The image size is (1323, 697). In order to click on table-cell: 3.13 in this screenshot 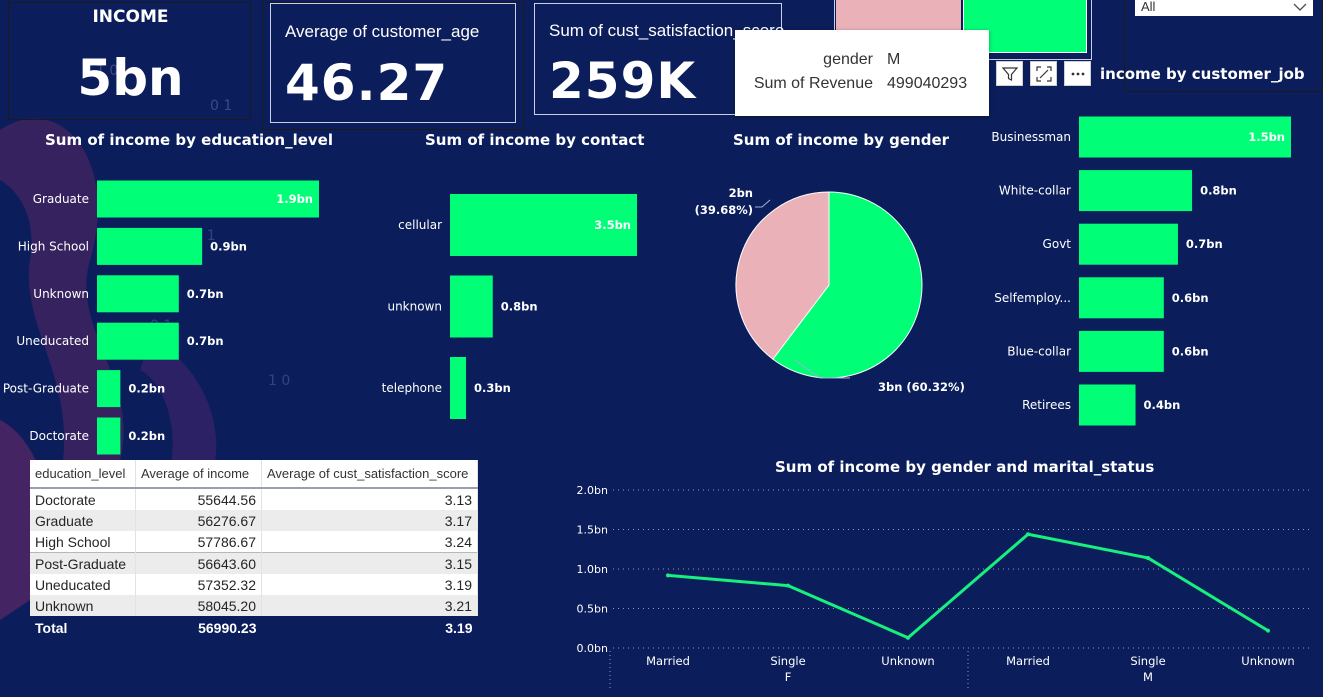, I will do `click(369, 499)`.